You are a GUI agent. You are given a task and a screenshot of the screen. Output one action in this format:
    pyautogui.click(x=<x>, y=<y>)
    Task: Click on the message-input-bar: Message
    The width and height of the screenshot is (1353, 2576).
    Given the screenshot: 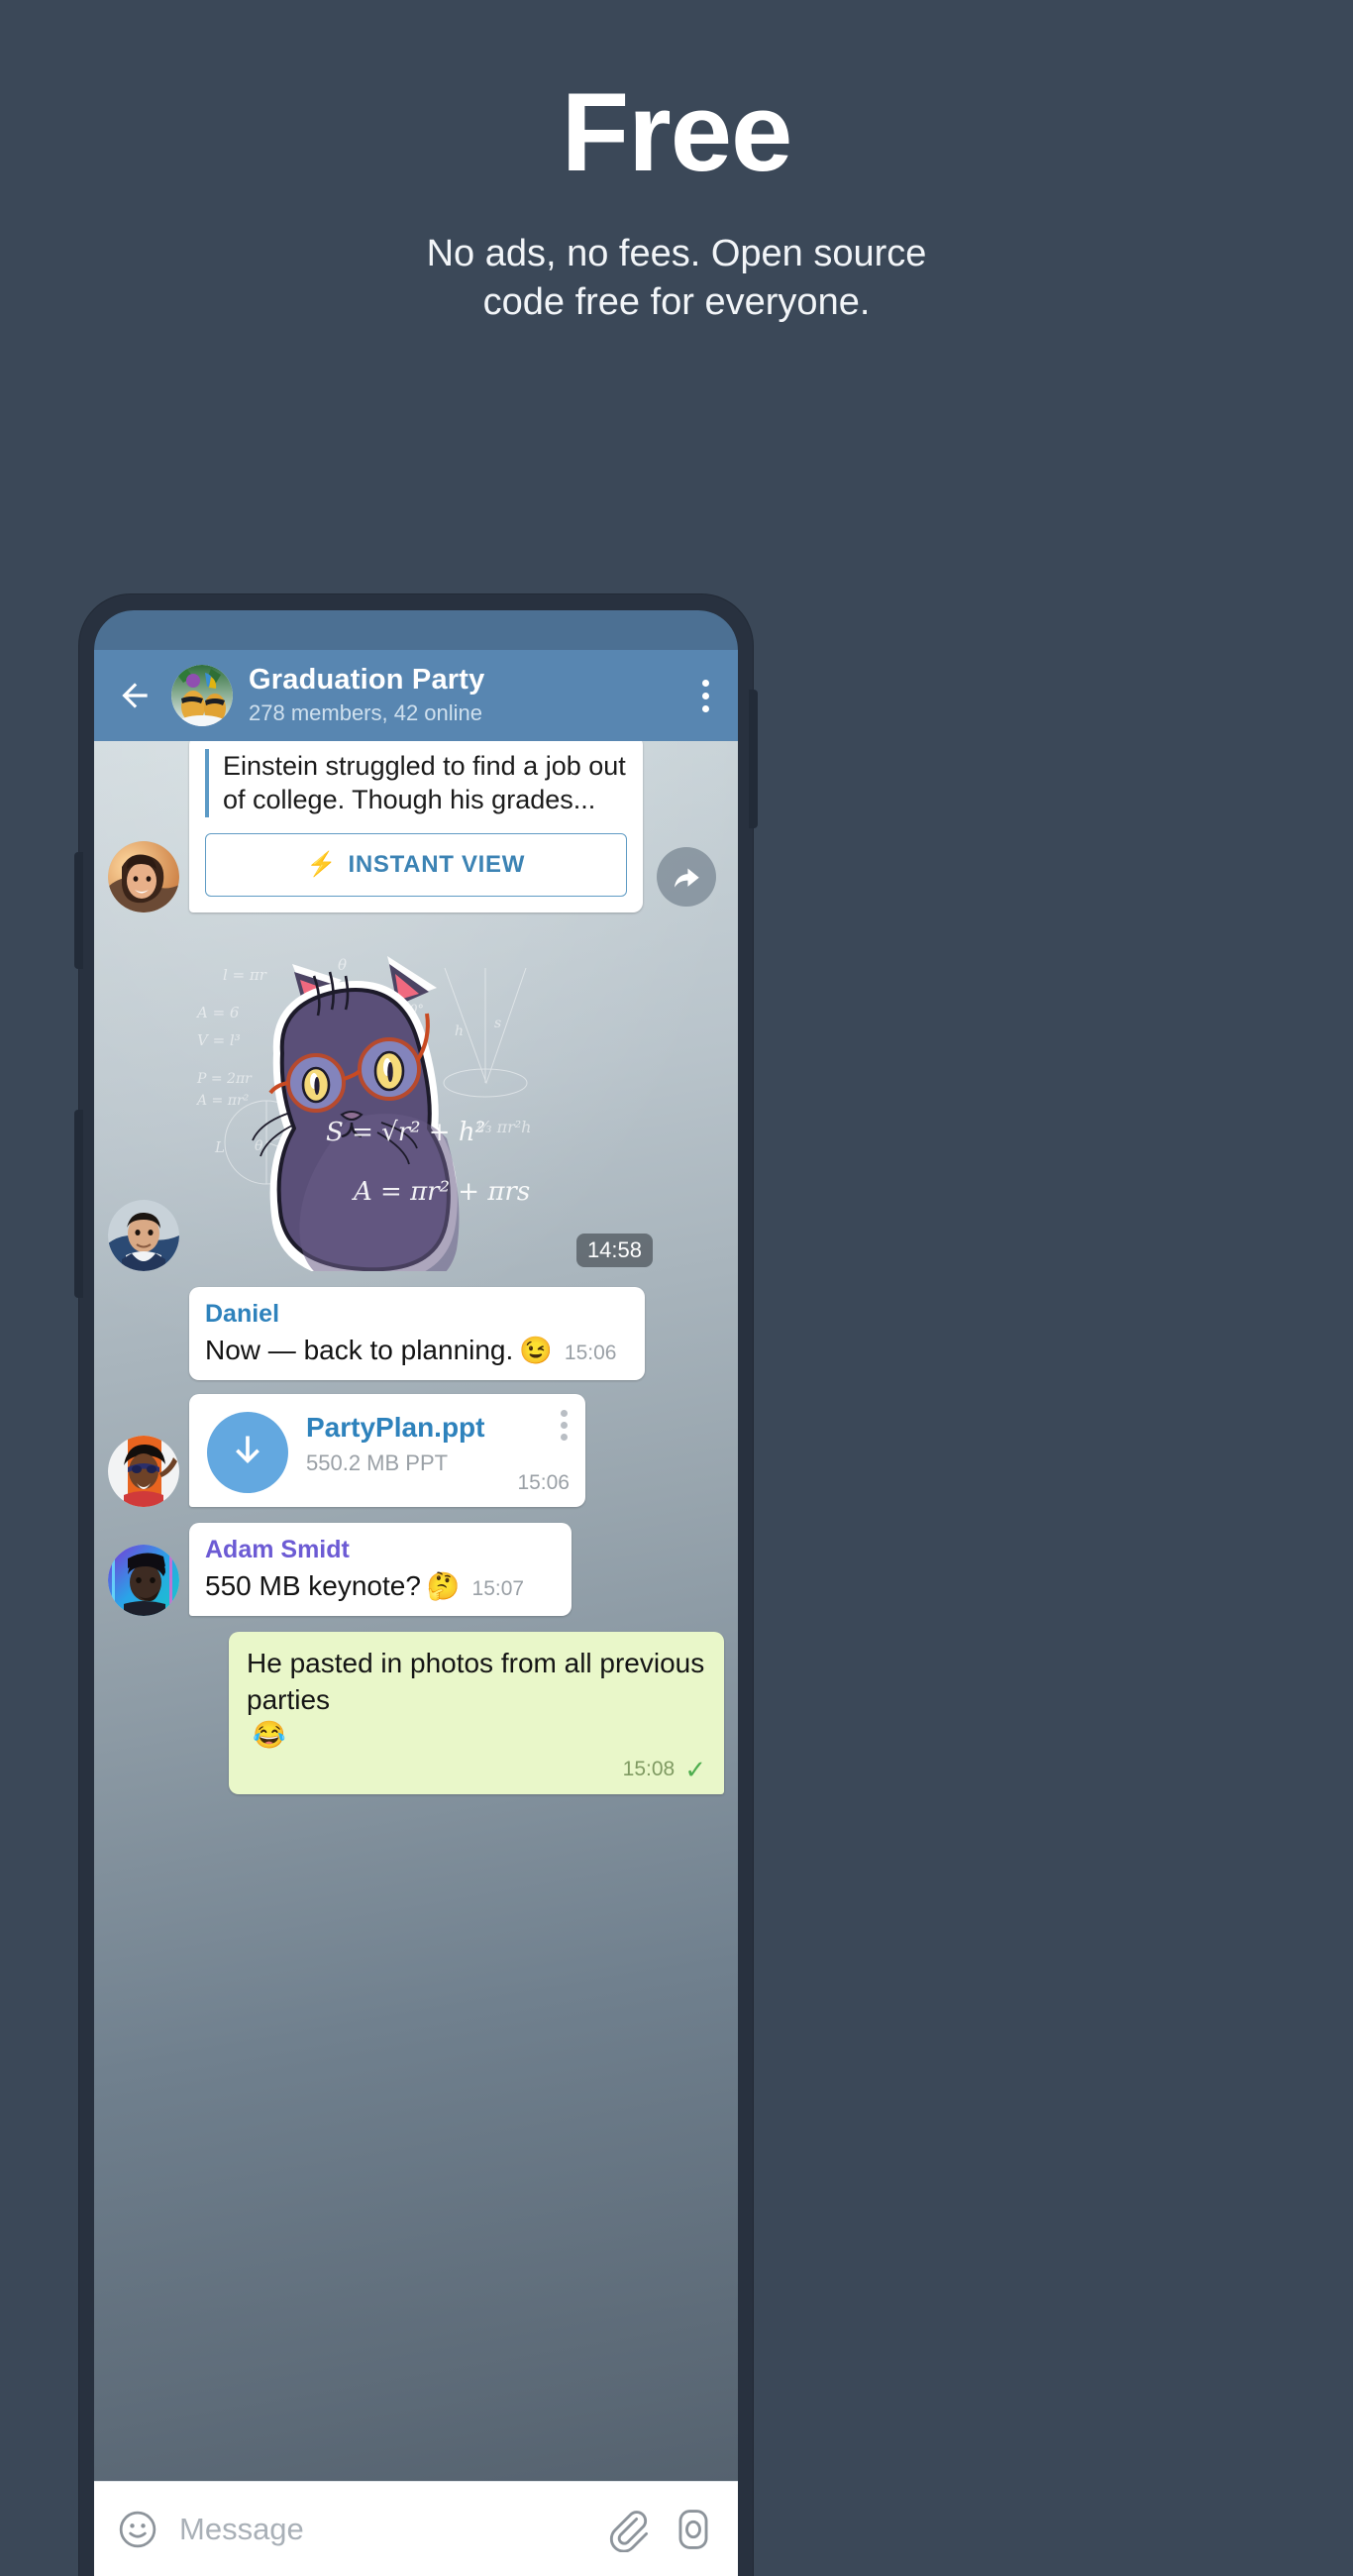 What is the action you would take?
    pyautogui.click(x=416, y=2528)
    